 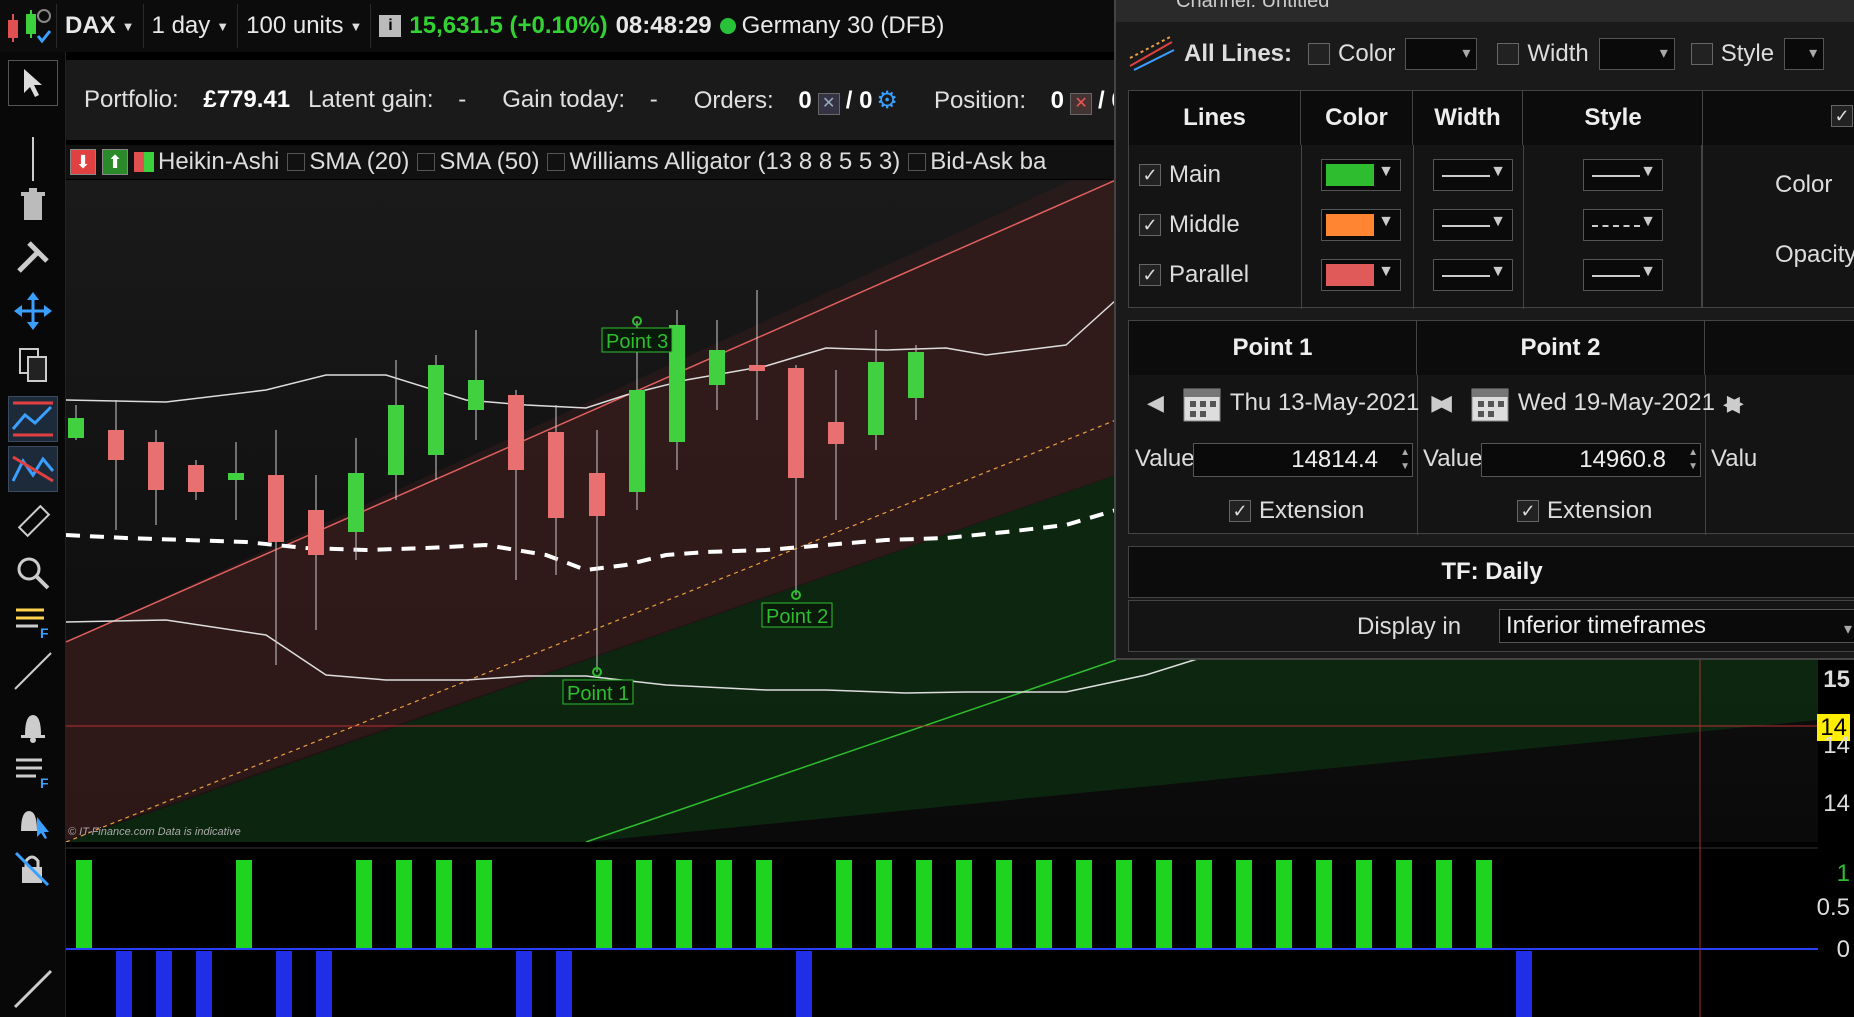 I want to click on gain-today: Gain today: -, so click(x=588, y=100).